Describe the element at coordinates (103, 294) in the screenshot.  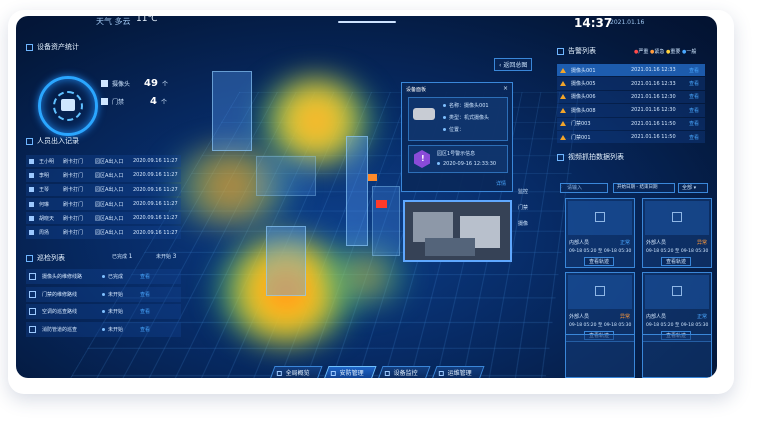
I see `list-item: 门禁的维修路线 未开始 查看` at that location.